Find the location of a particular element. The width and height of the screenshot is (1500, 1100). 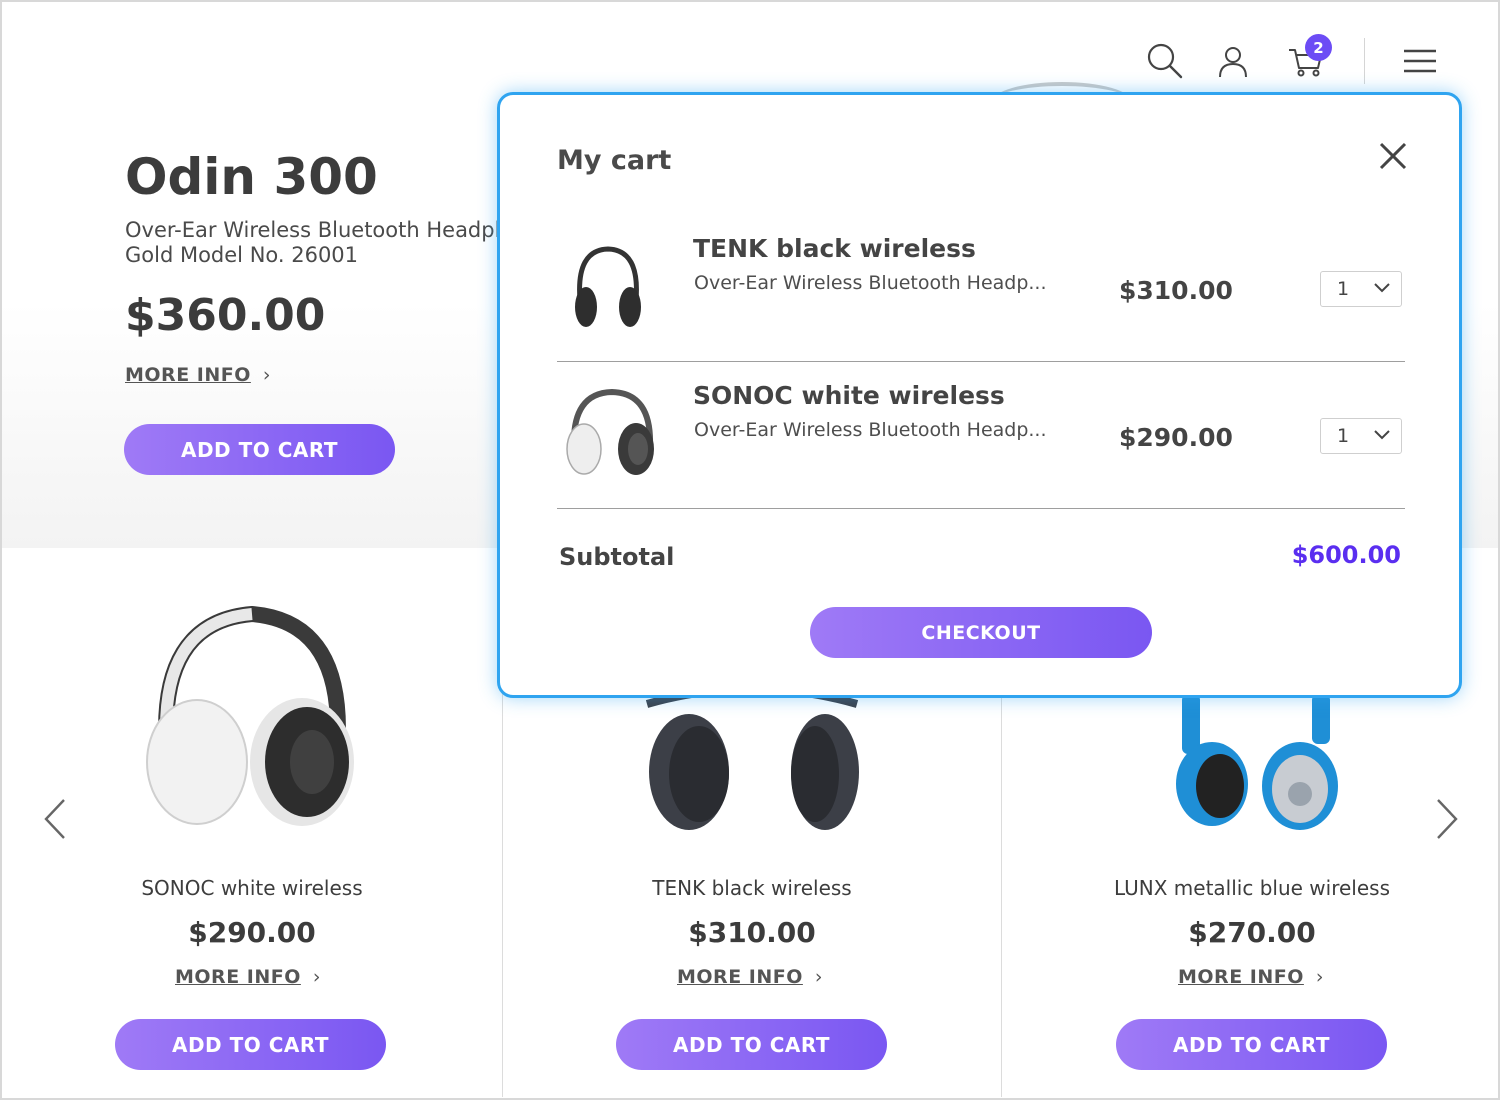

product-price: $290.00 is located at coordinates (252, 932).